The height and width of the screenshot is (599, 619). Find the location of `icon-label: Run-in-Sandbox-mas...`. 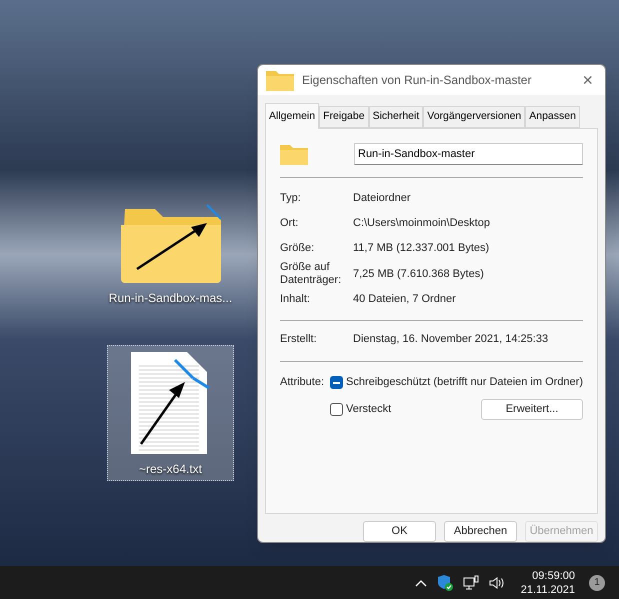

icon-label: Run-in-Sandbox-mas... is located at coordinates (170, 298).